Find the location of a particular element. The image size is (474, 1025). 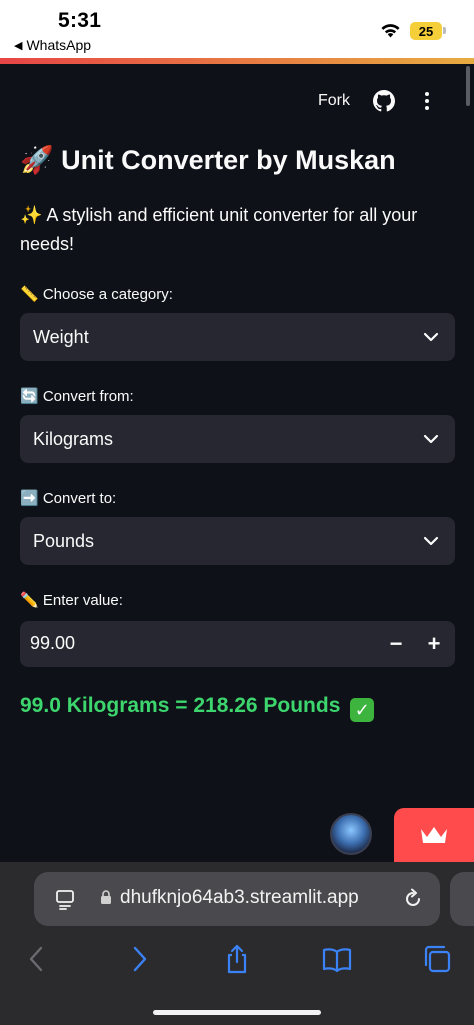

reader-mode-icon is located at coordinates (65, 899).